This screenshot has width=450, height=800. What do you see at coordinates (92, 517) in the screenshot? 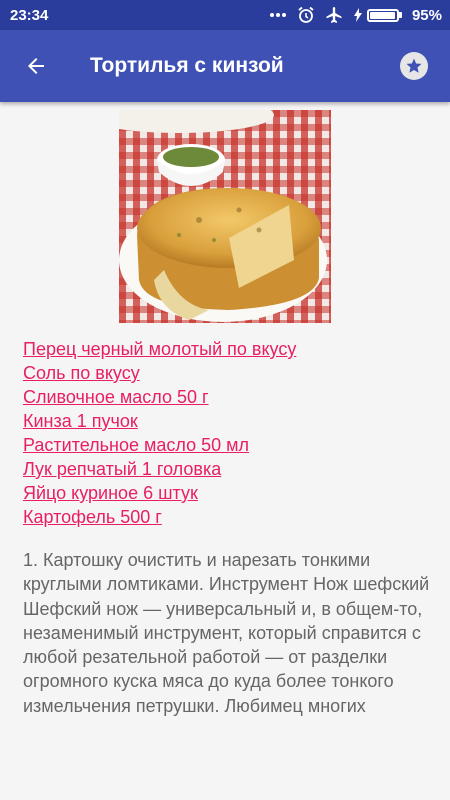
I see `ingredient-link: Картофель 500 г` at bounding box center [92, 517].